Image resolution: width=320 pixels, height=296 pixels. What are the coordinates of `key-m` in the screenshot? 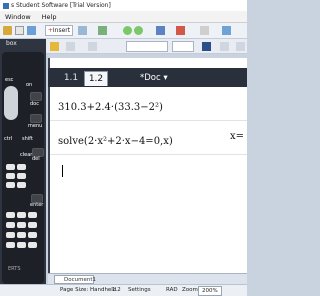 It's located at (10, 235).